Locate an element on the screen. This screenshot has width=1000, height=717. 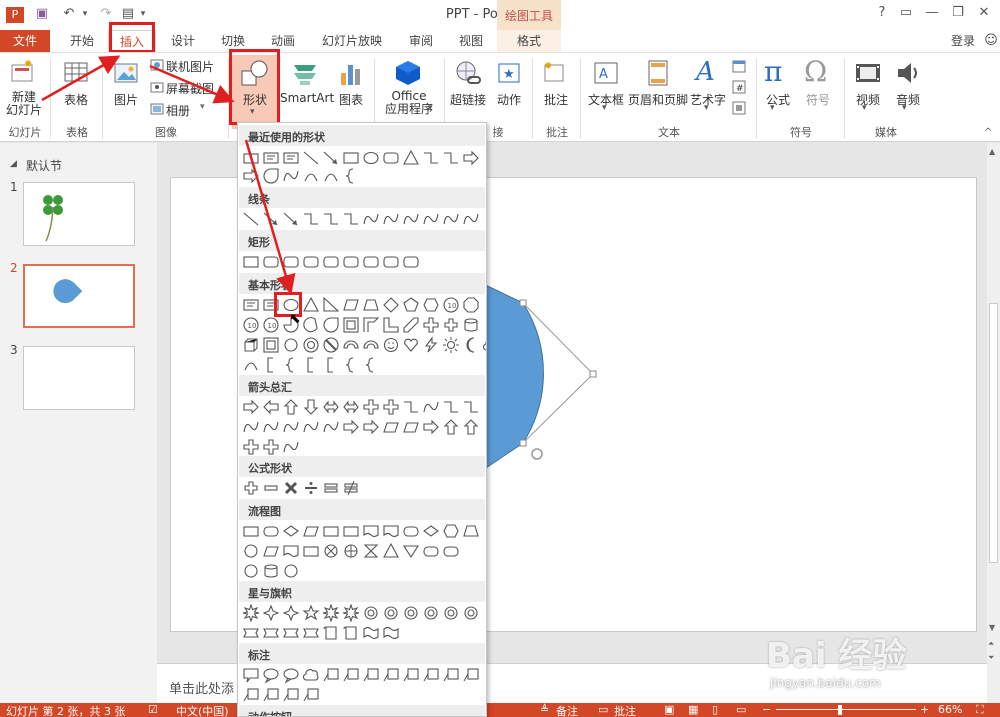
watermark-url: jingyan.baidu.com is located at coordinates (825, 683).